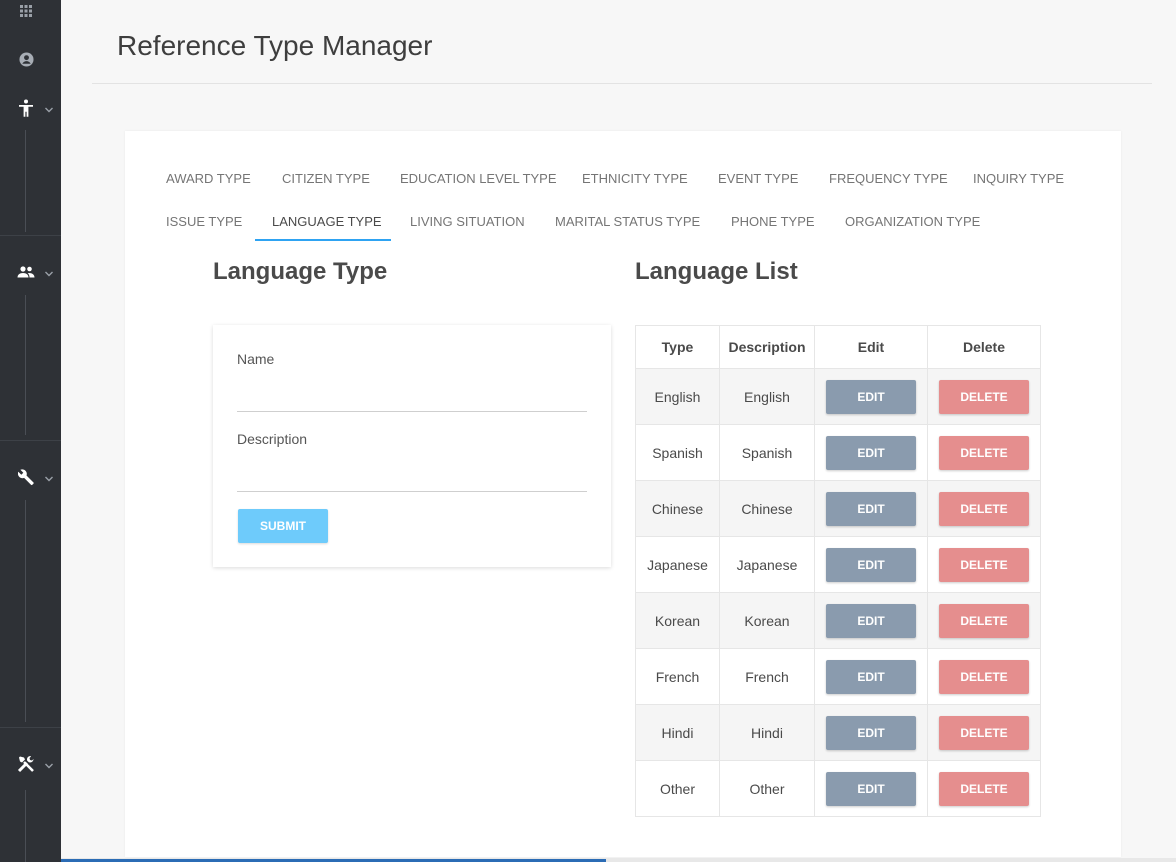  What do you see at coordinates (767, 396) in the screenshot?
I see `description-cell: English` at bounding box center [767, 396].